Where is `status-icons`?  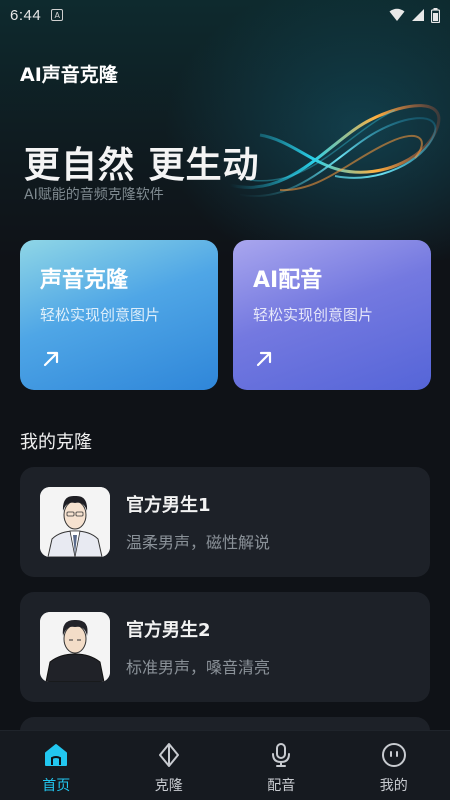
status-icons is located at coordinates (414, 15).